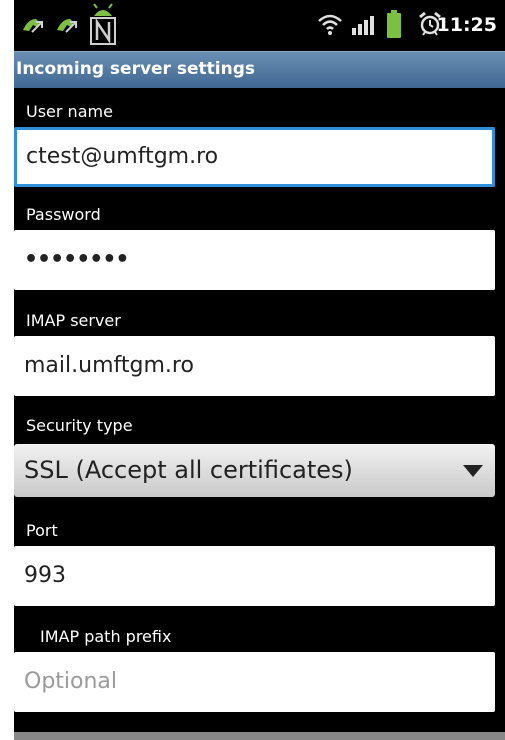 The height and width of the screenshot is (740, 505). What do you see at coordinates (76, 259) in the screenshot?
I see `password-value: ••••••••` at bounding box center [76, 259].